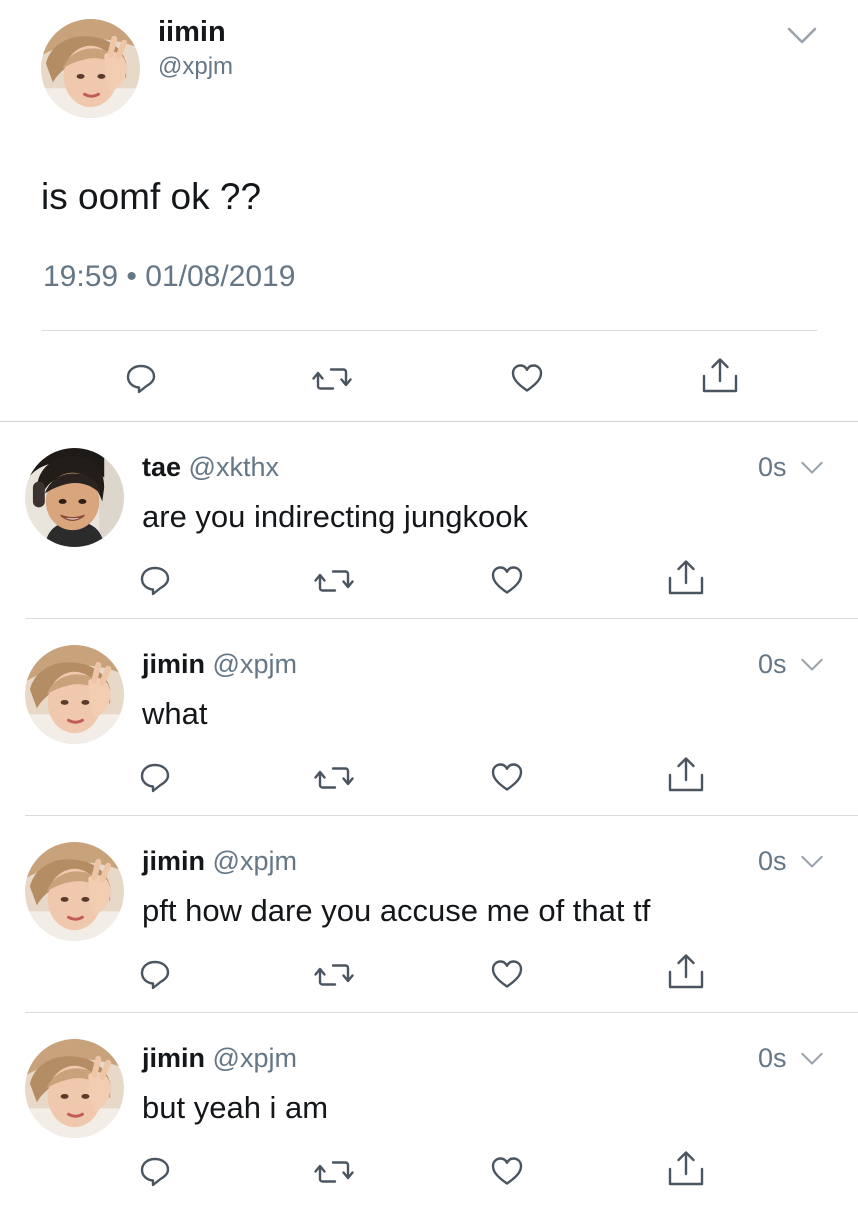 This screenshot has height=1210, width=858. I want to click on tweet-timestamp: 19:59 • 01/08/2019, so click(169, 277).